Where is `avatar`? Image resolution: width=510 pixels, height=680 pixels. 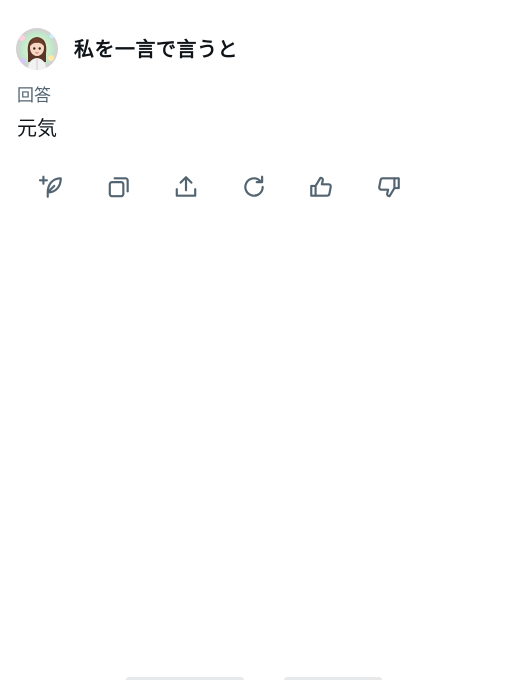 avatar is located at coordinates (37, 49).